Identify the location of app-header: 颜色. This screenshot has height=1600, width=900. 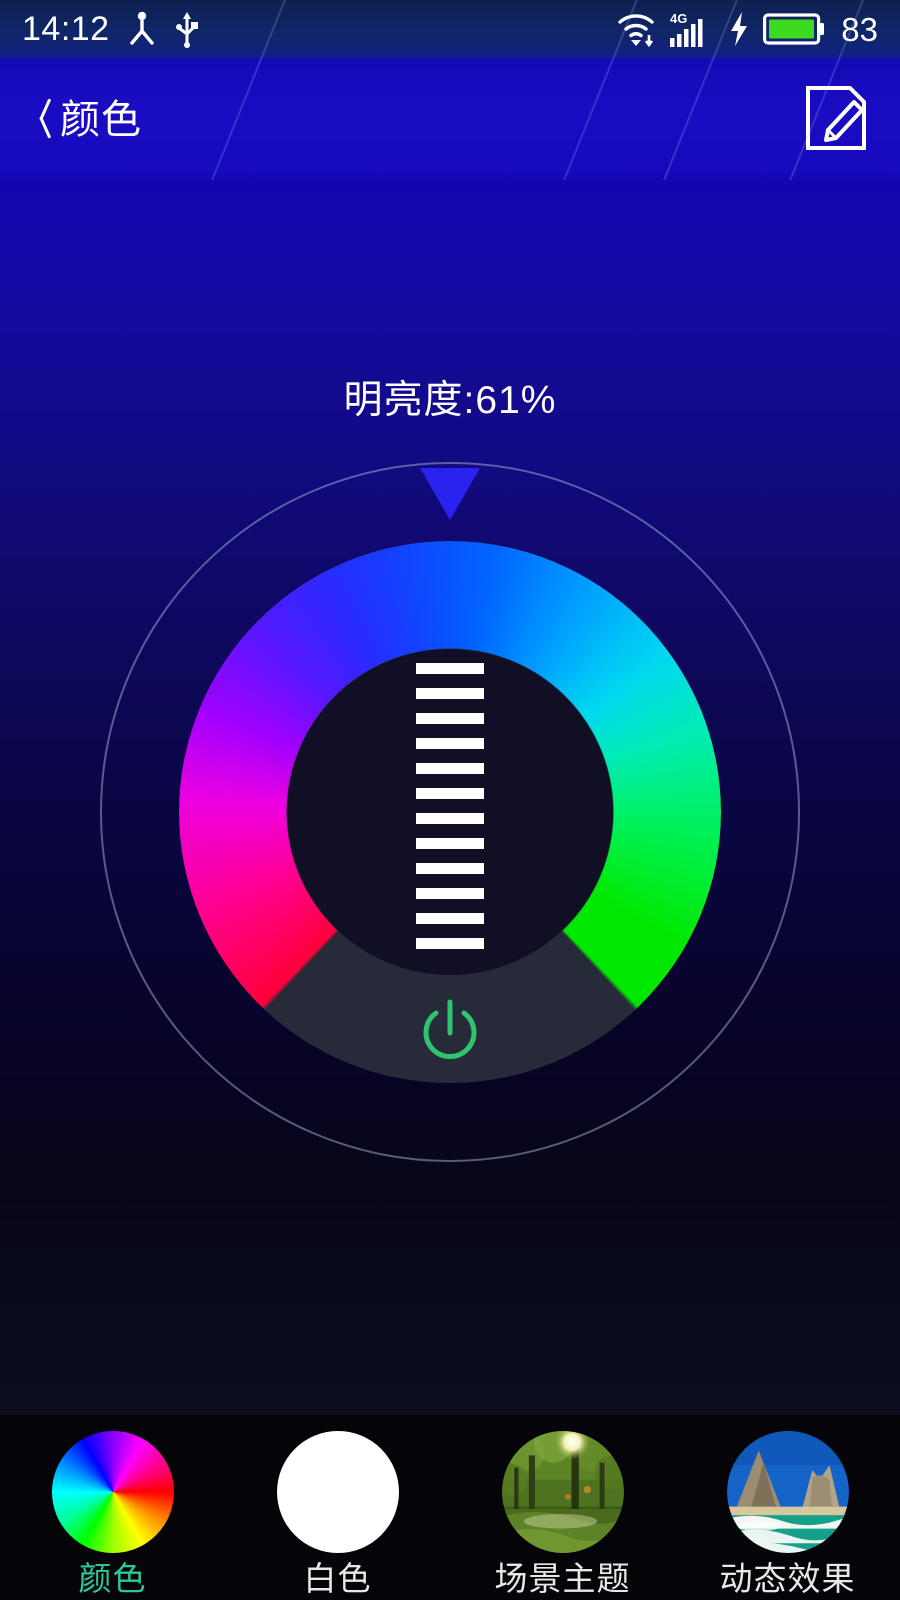
(450, 117).